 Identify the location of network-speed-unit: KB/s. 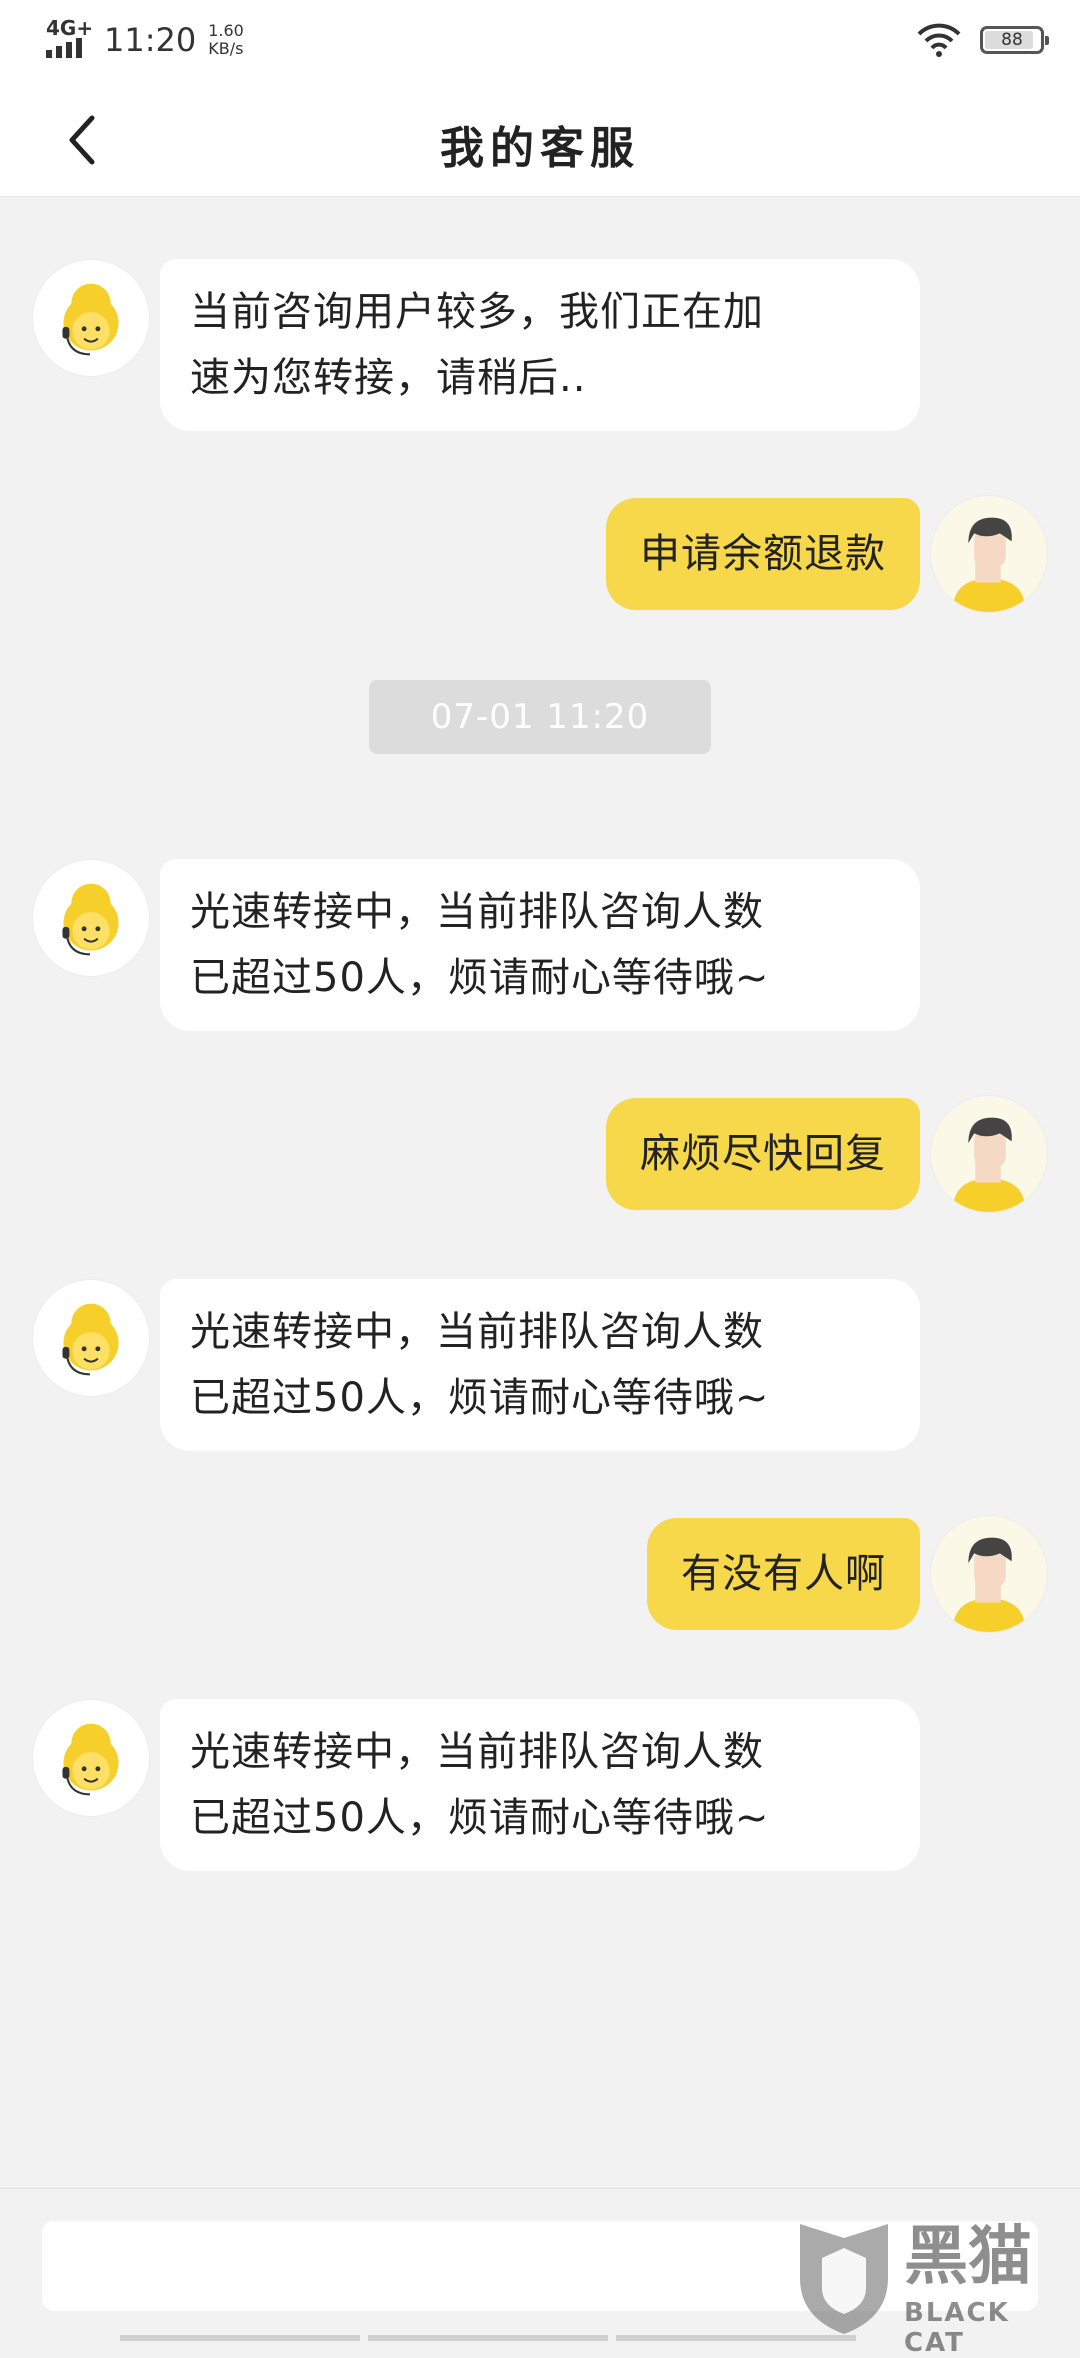
(226, 48).